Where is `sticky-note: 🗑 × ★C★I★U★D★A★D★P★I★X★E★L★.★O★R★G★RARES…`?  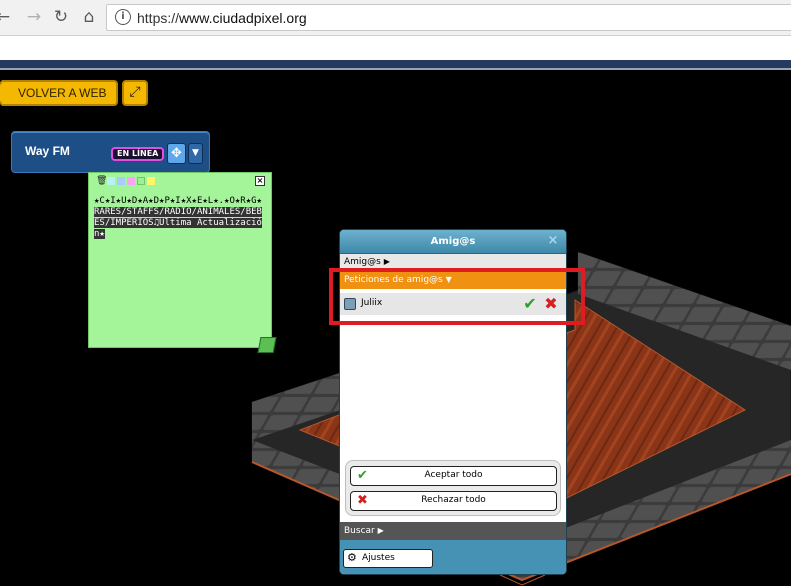 sticky-note: 🗑 × ★C★I★U★D★A★D★P★I★X★E★L★.★O★R★G★RARES… is located at coordinates (182, 262).